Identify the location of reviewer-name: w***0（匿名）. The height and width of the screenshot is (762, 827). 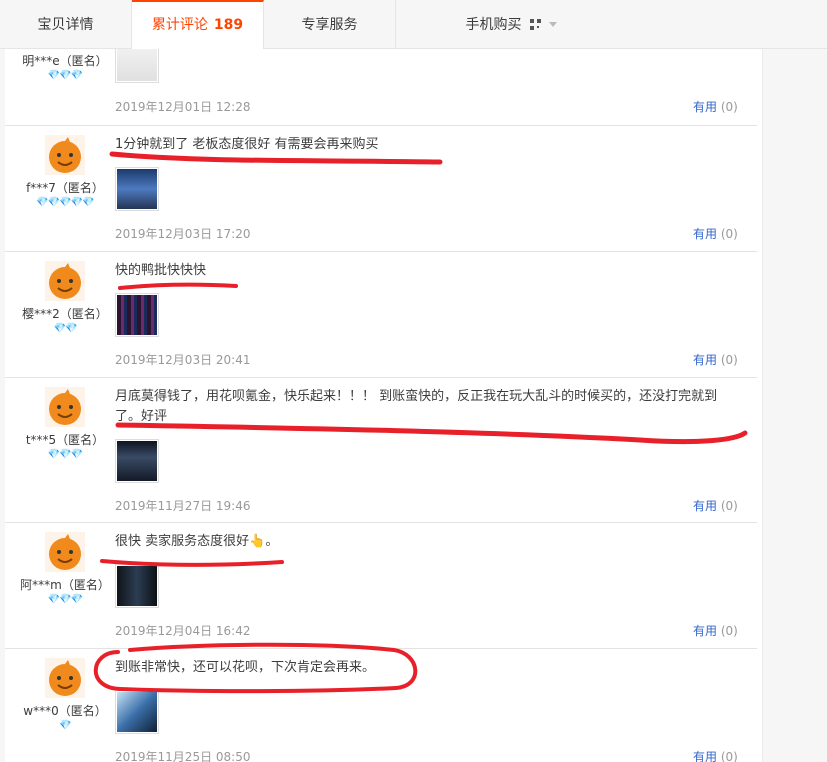
(65, 711).